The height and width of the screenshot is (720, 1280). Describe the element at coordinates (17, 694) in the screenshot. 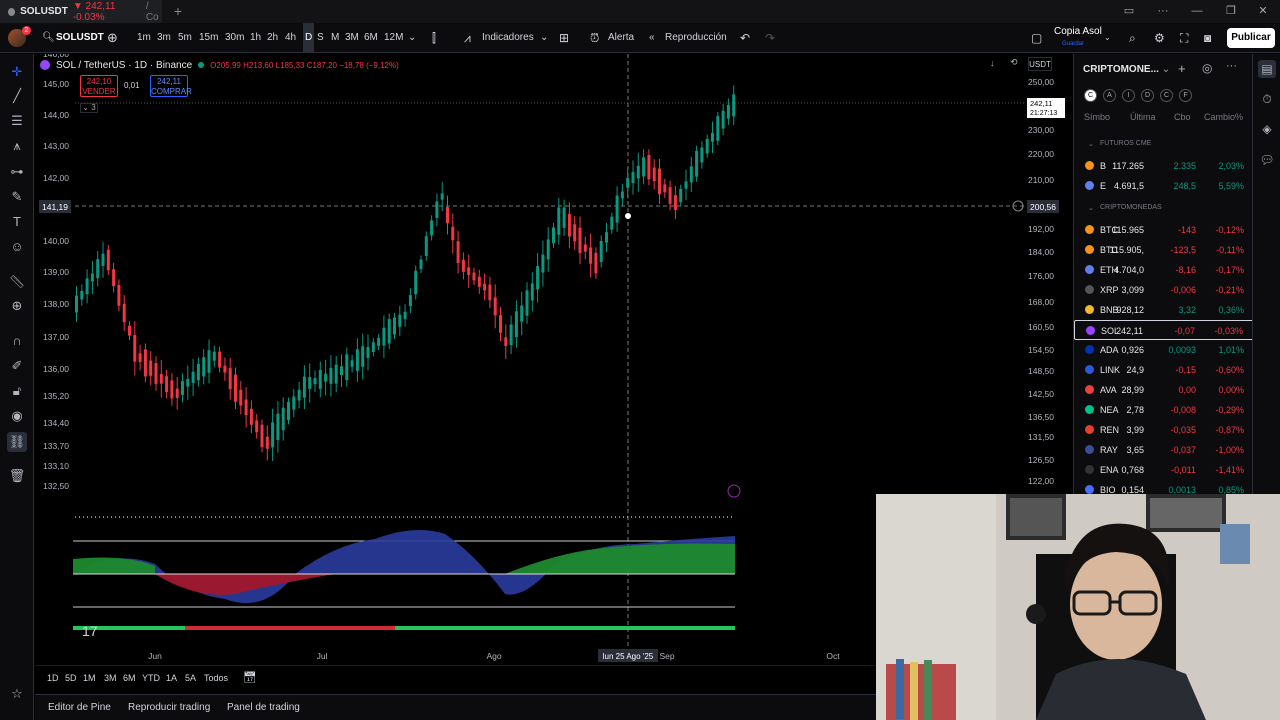

I see `favorites-star-icon: ☆` at that location.